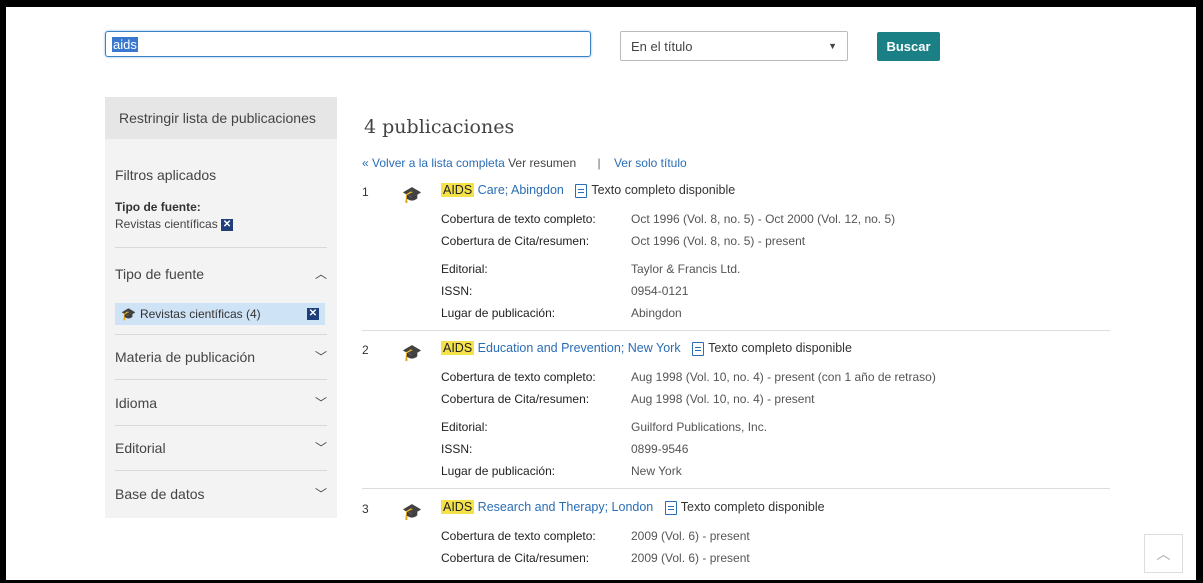 This screenshot has height=583, width=1203. I want to click on info-value: 0899-9546, so click(660, 449).